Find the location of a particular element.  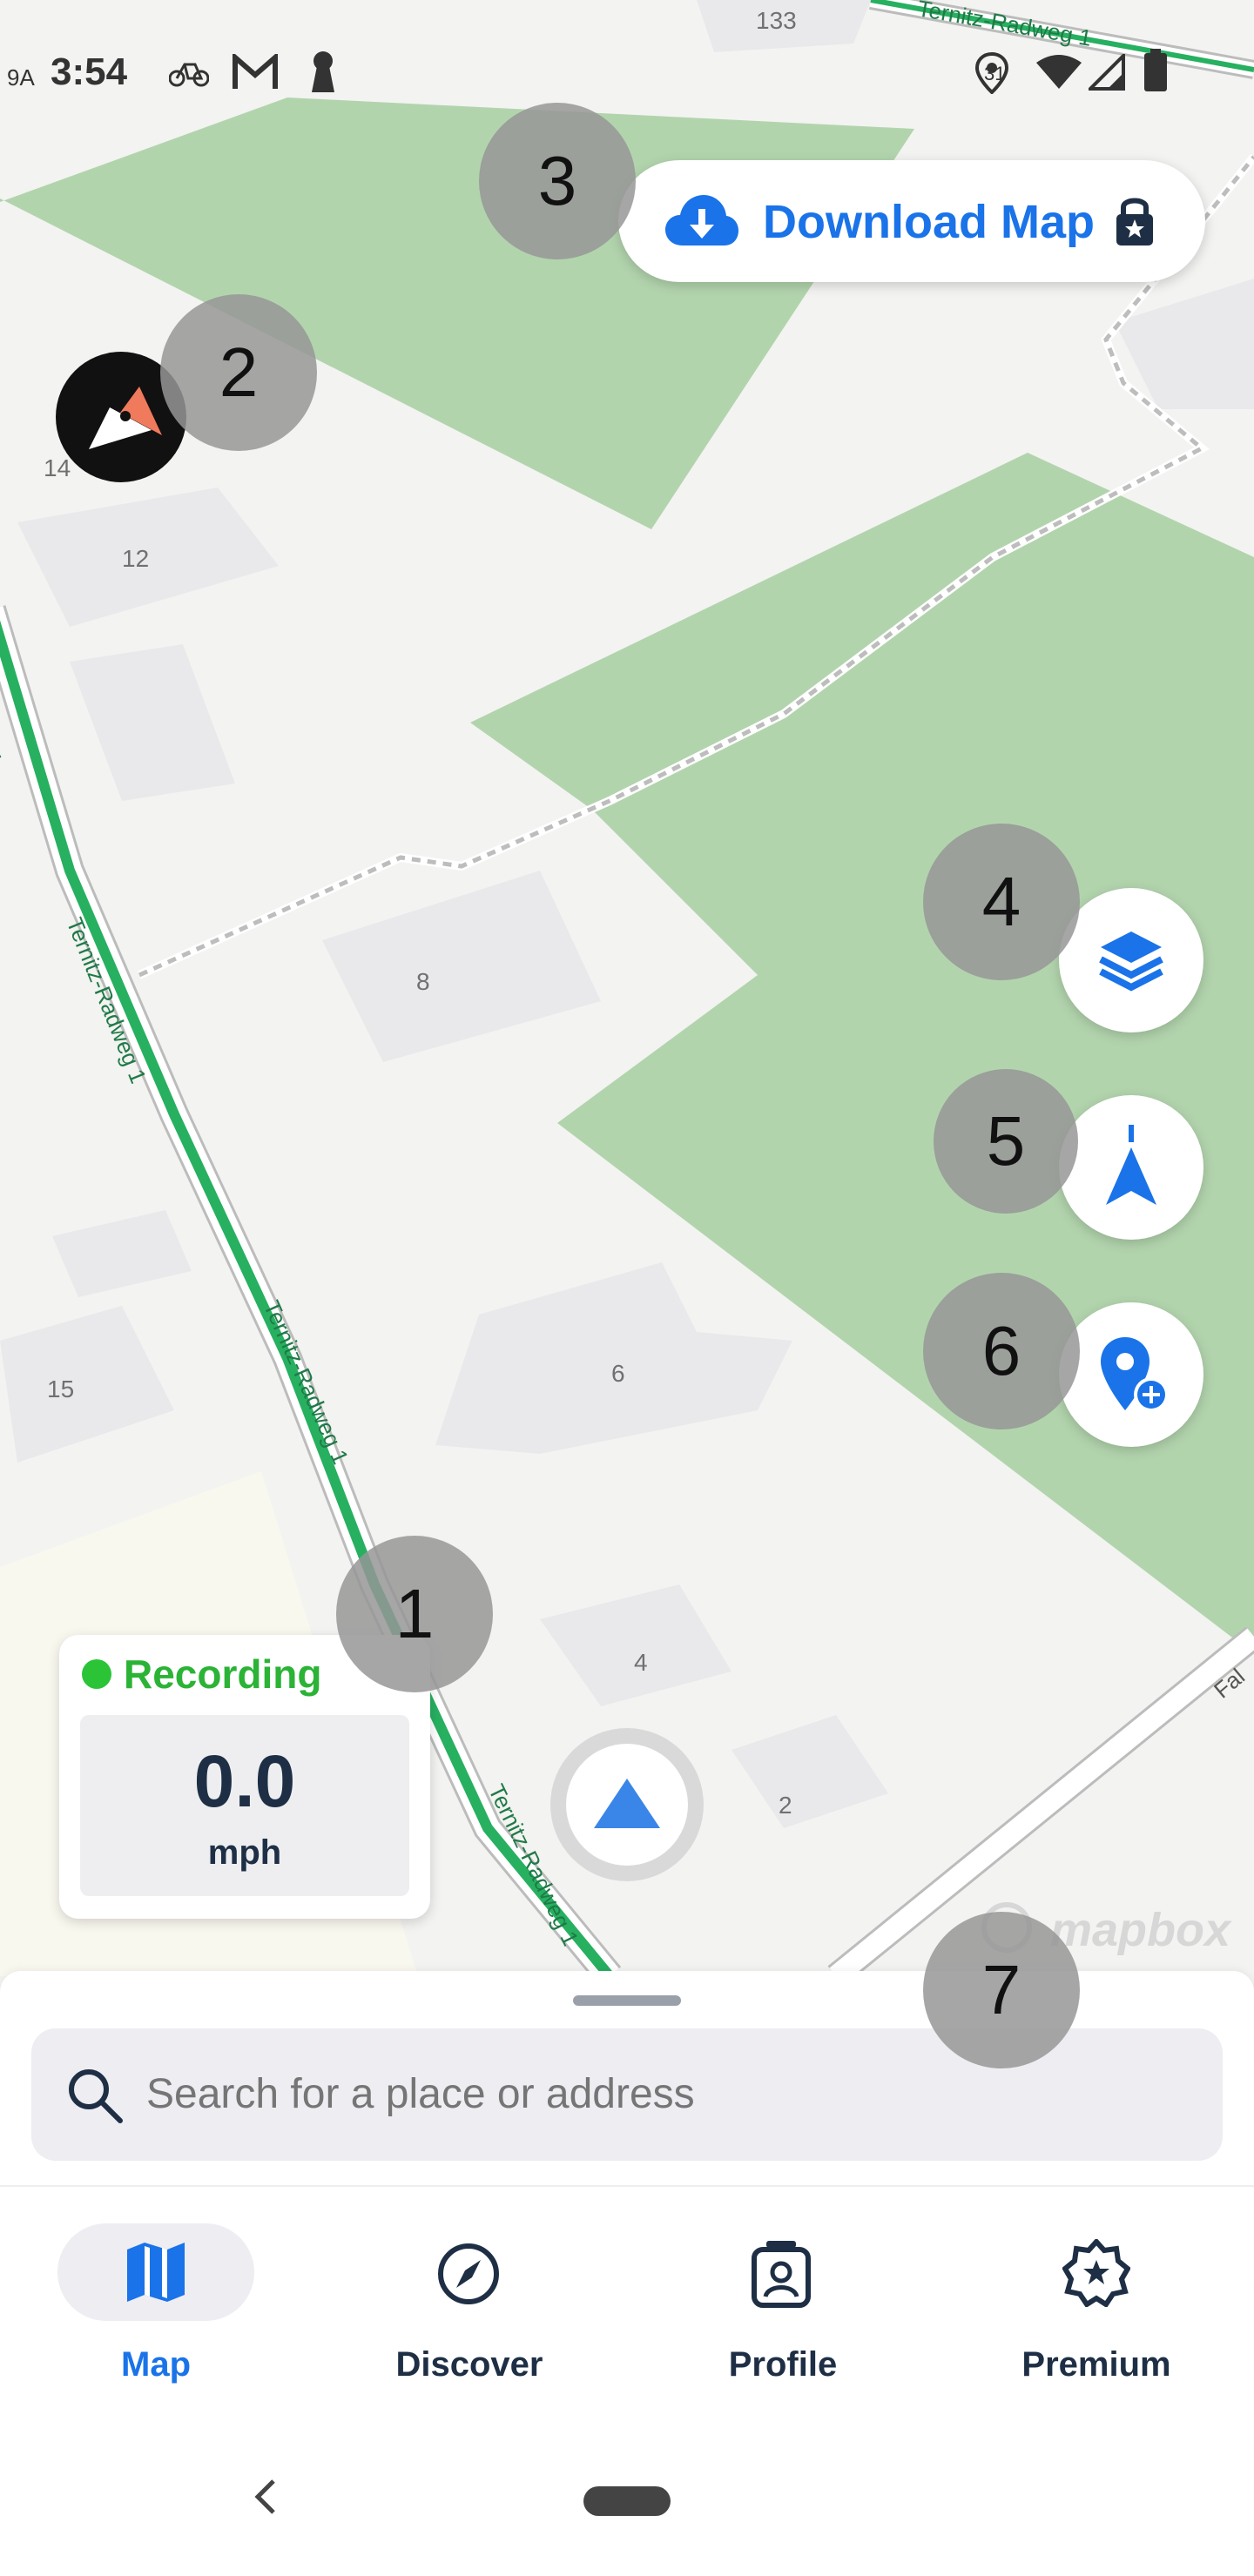

annotation-marker-7: 7 is located at coordinates (1001, 1990).